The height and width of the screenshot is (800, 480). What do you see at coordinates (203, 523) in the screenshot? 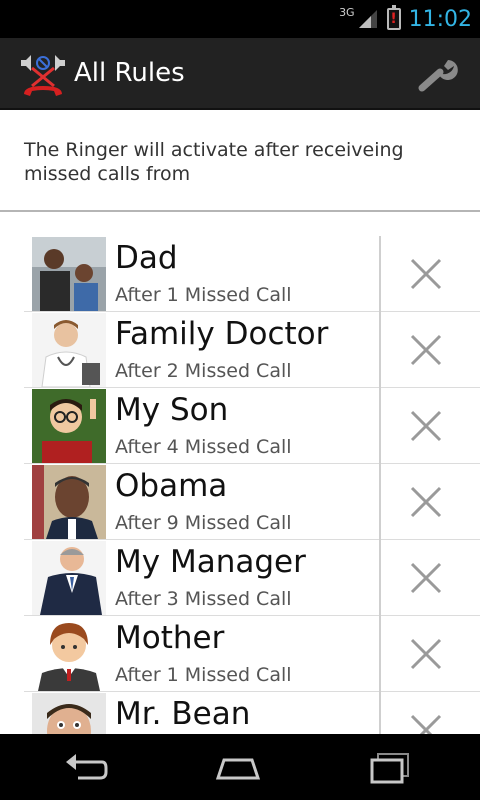
I see `rule-missed-calls: After 9 Missed Call` at bounding box center [203, 523].